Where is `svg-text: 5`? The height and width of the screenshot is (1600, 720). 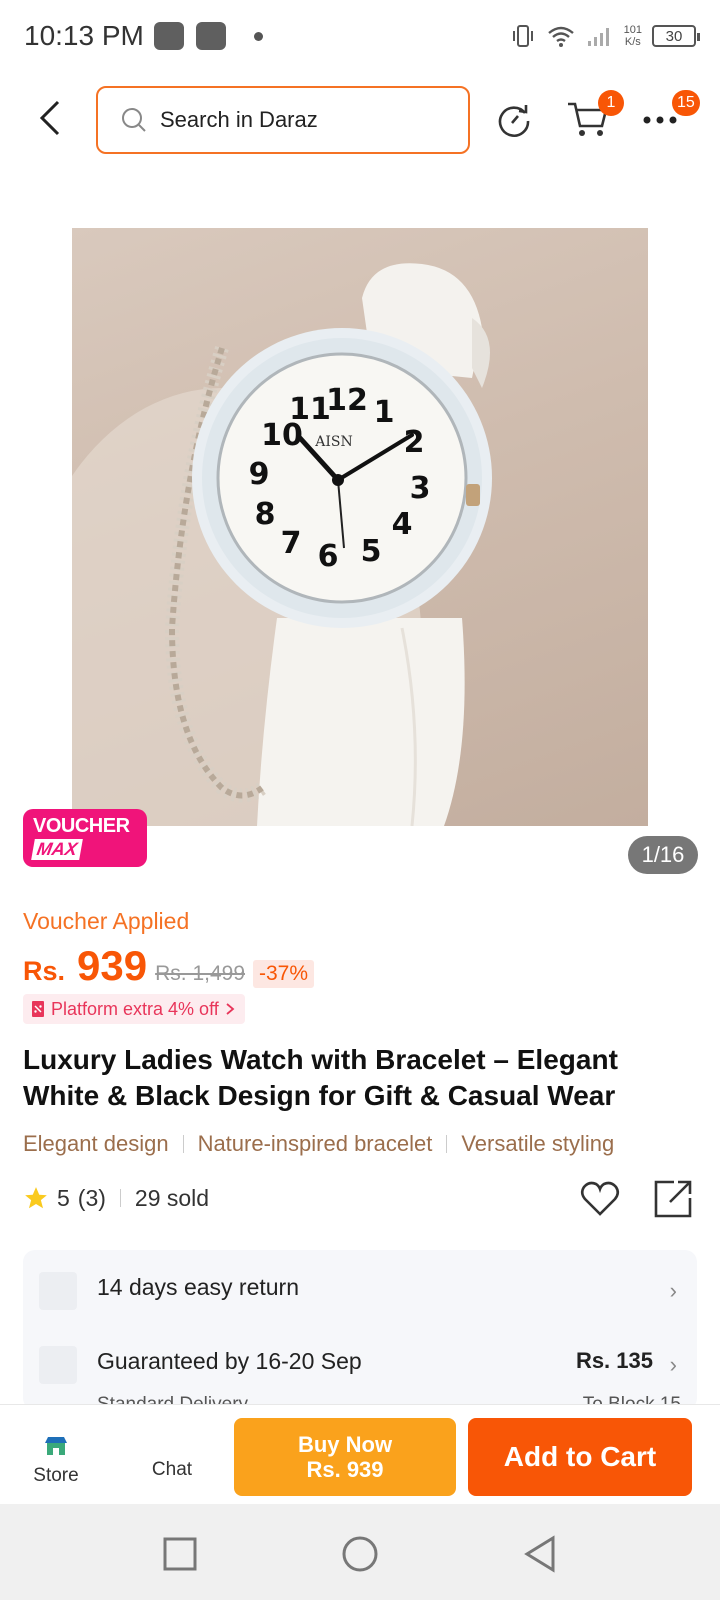
svg-text: 5 is located at coordinates (371, 551).